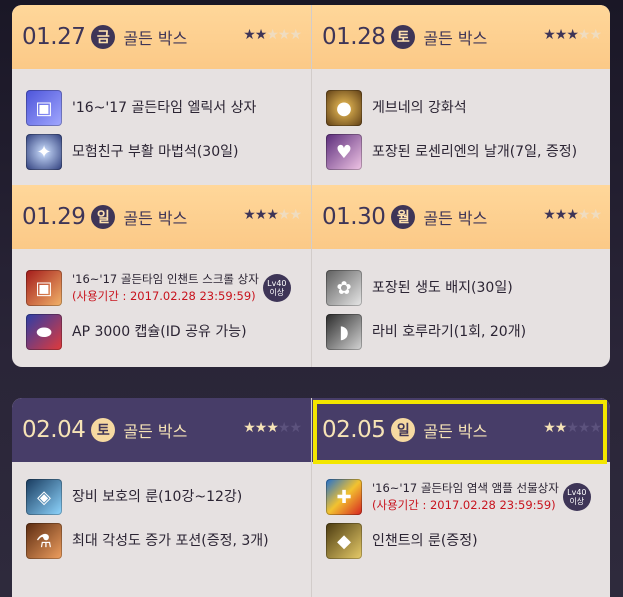  I want to click on red-gift-box-icon: ▣, so click(44, 288).